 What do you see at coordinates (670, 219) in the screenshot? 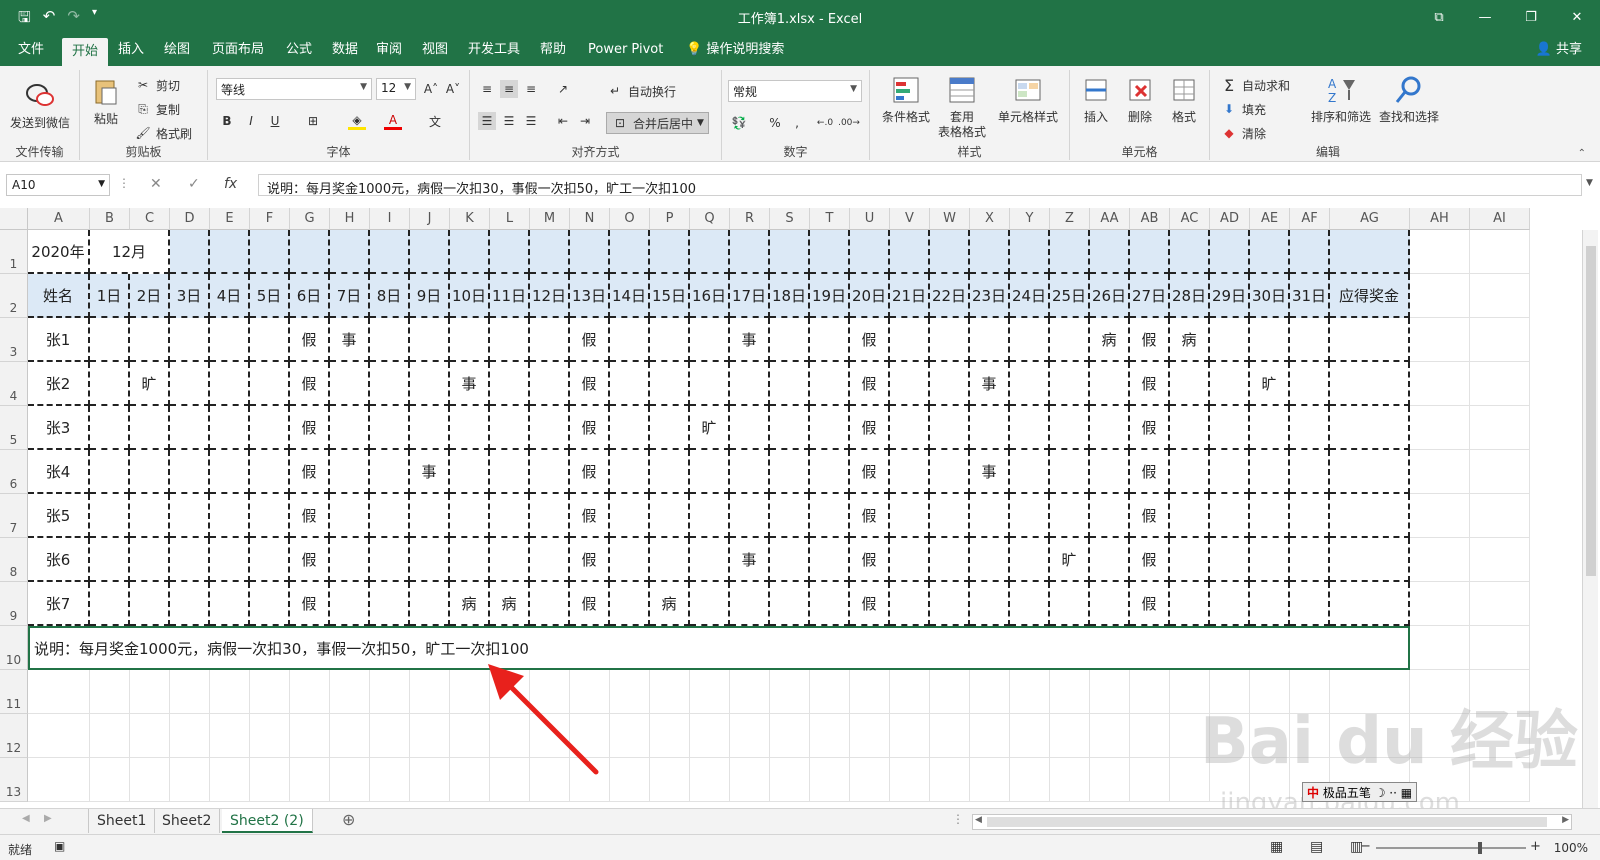
I see `column-header: P` at bounding box center [670, 219].